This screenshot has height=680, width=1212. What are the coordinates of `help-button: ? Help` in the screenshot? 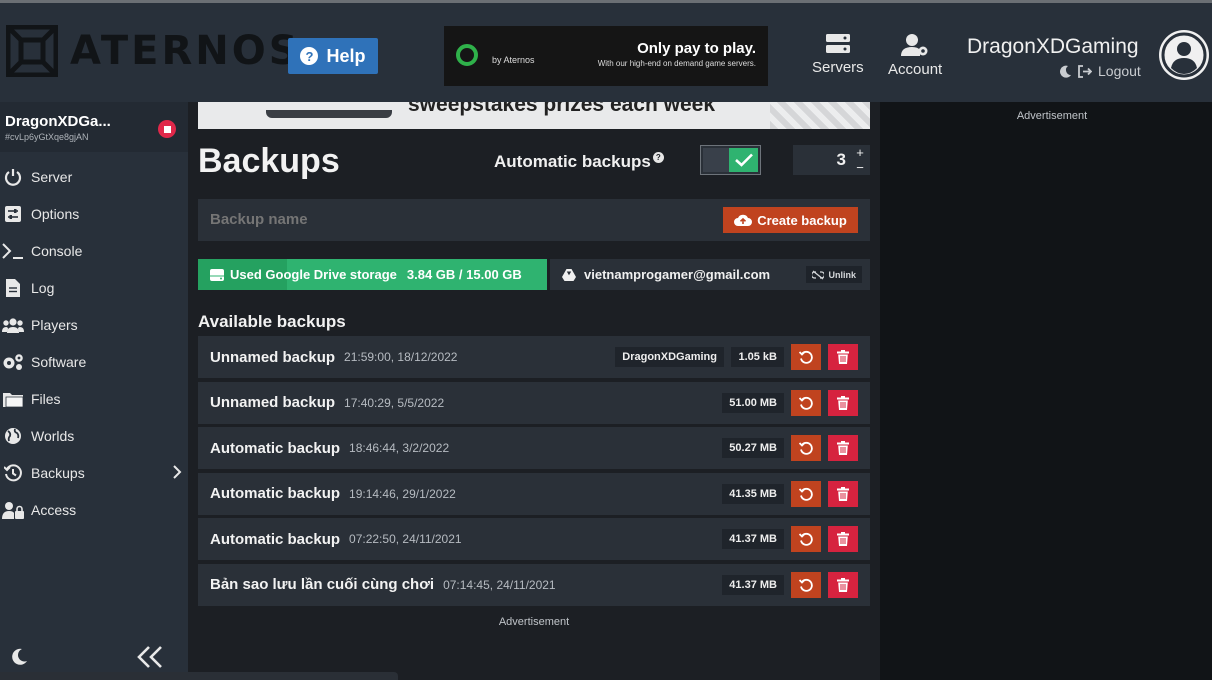 It's located at (333, 56).